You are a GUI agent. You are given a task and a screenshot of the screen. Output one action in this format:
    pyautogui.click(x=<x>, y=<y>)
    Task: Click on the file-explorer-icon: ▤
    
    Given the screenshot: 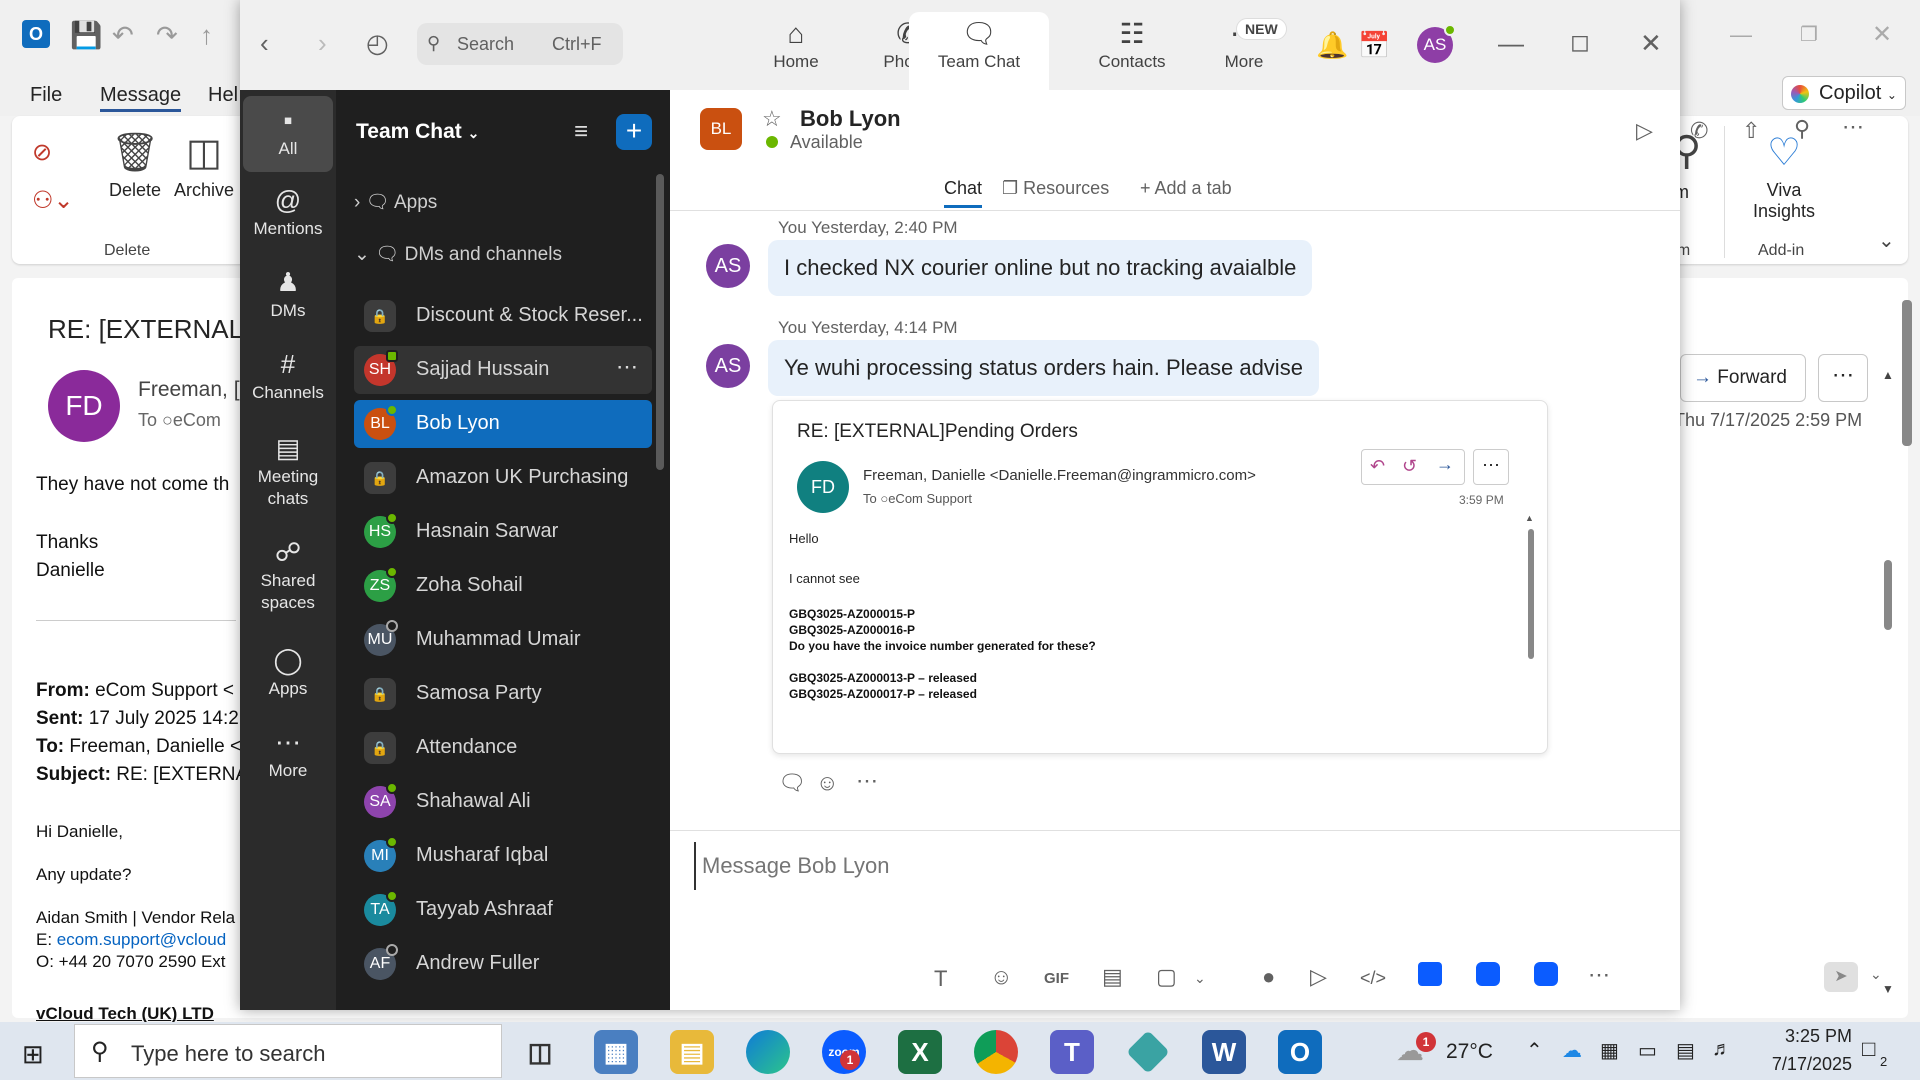 What is the action you would take?
    pyautogui.click(x=692, y=1052)
    